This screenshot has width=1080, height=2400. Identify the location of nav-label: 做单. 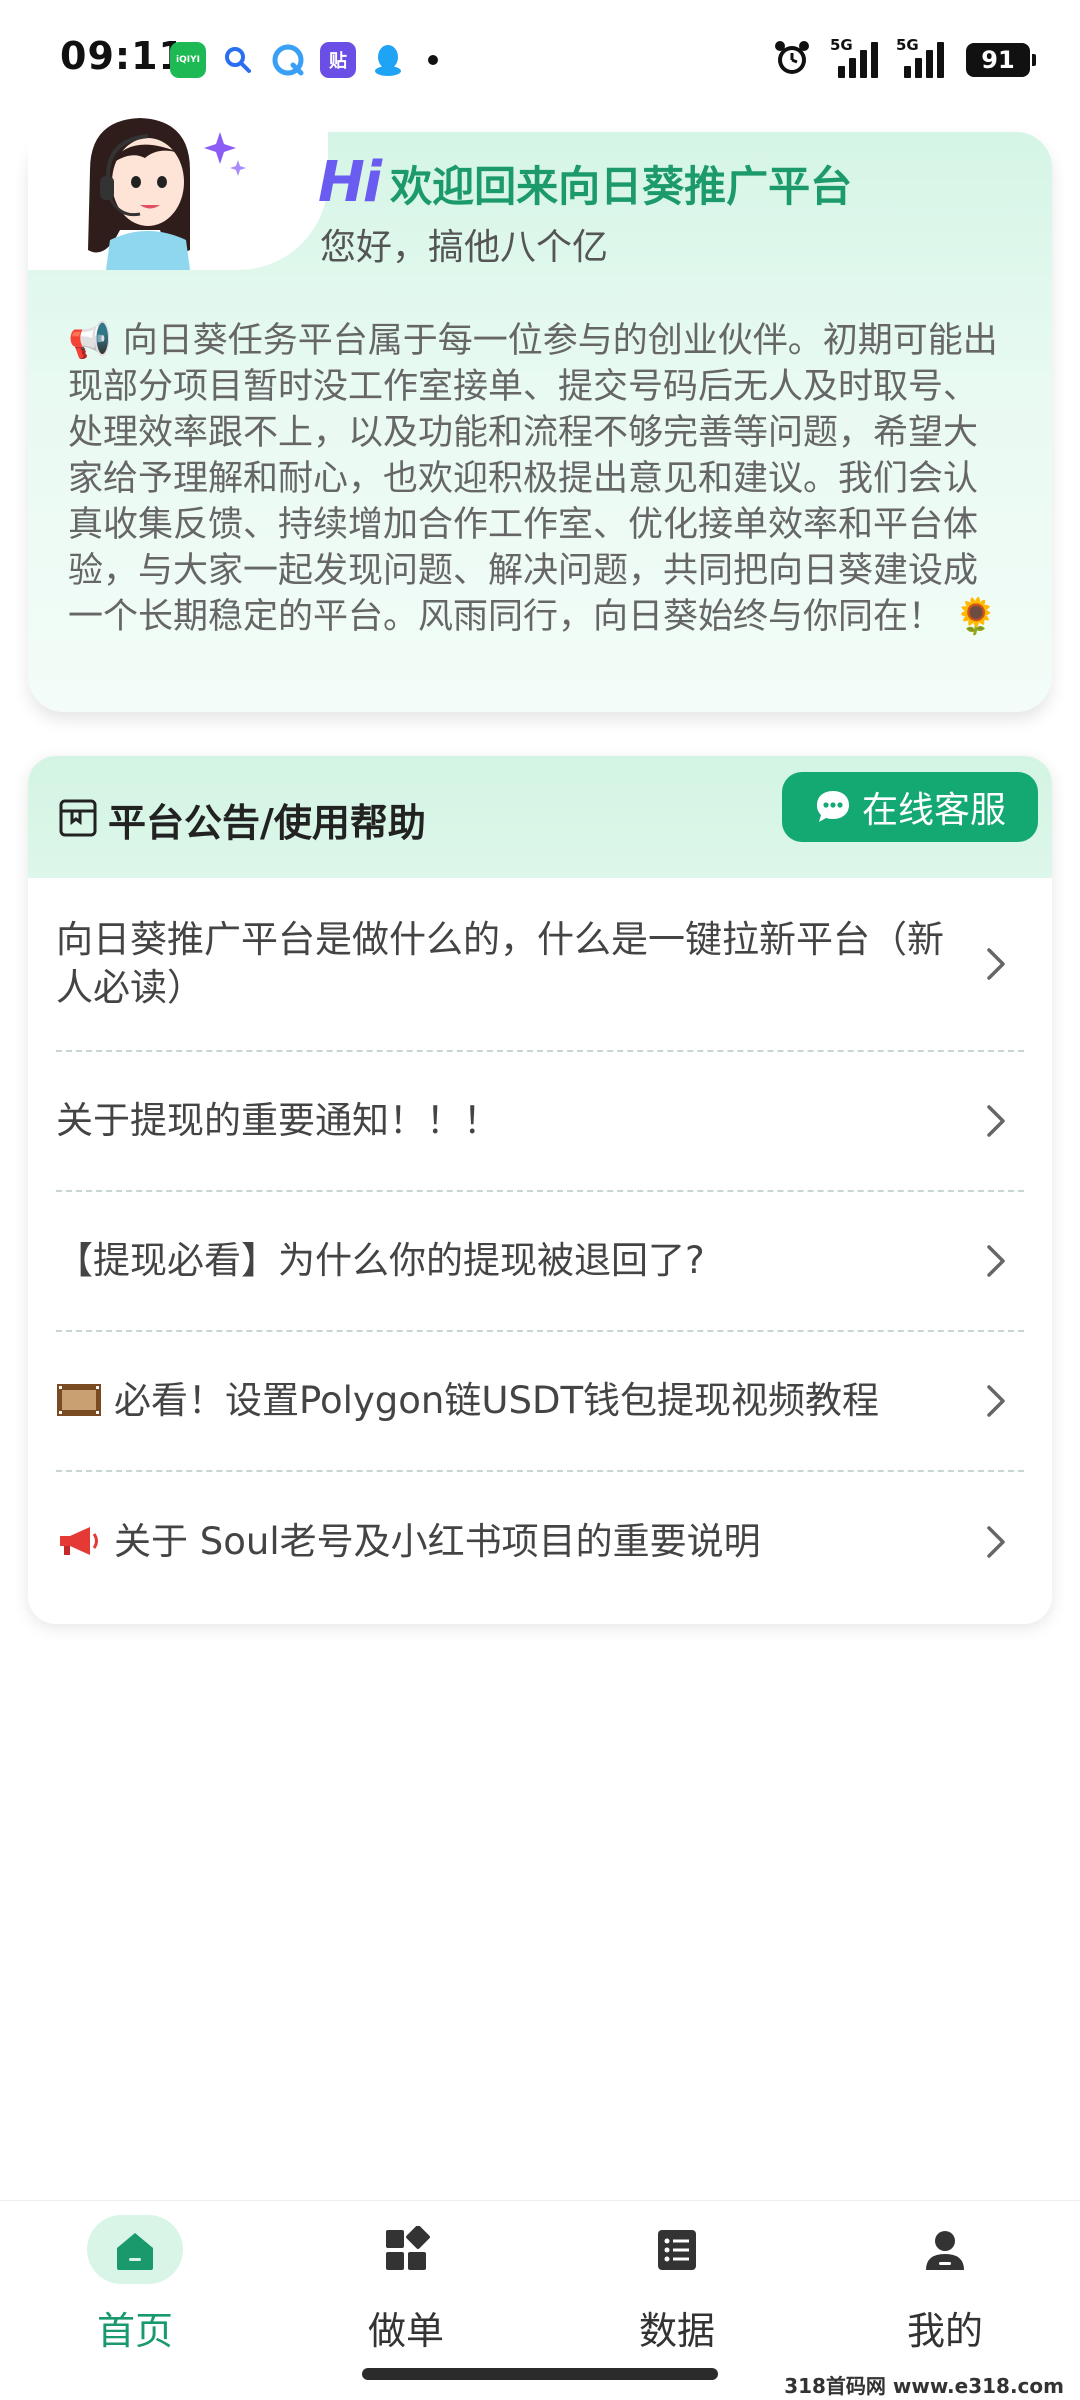
(405, 2331).